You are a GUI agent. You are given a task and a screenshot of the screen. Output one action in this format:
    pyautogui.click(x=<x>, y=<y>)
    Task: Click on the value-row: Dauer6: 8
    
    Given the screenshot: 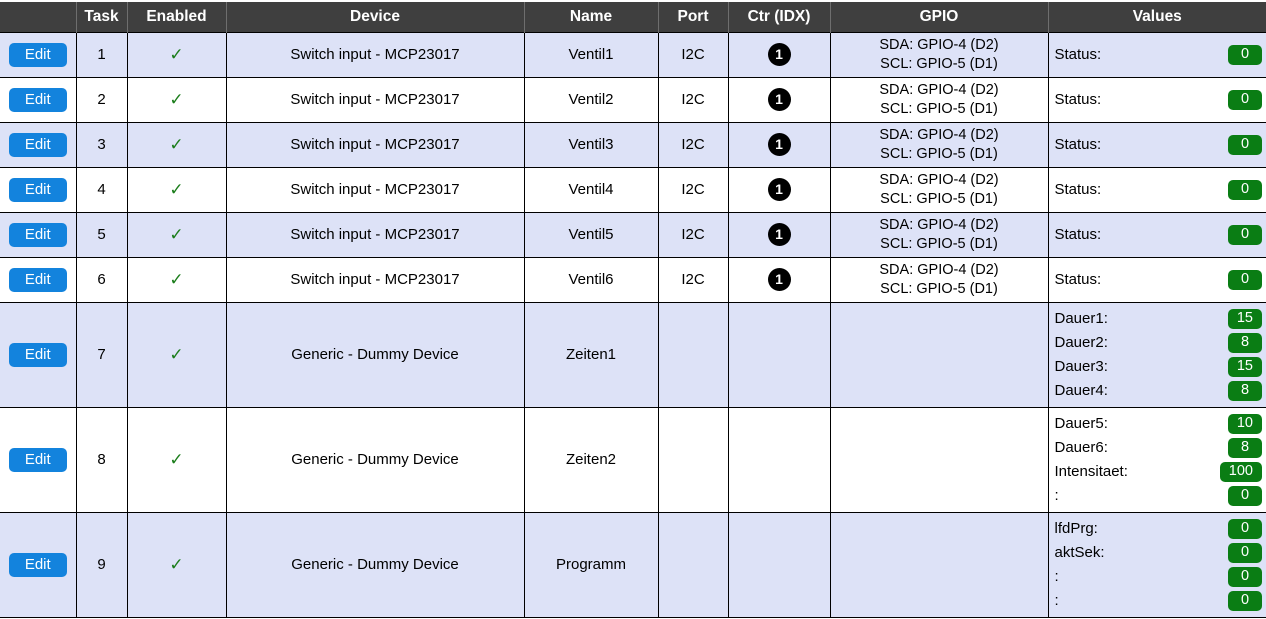 What is the action you would take?
    pyautogui.click(x=1158, y=448)
    